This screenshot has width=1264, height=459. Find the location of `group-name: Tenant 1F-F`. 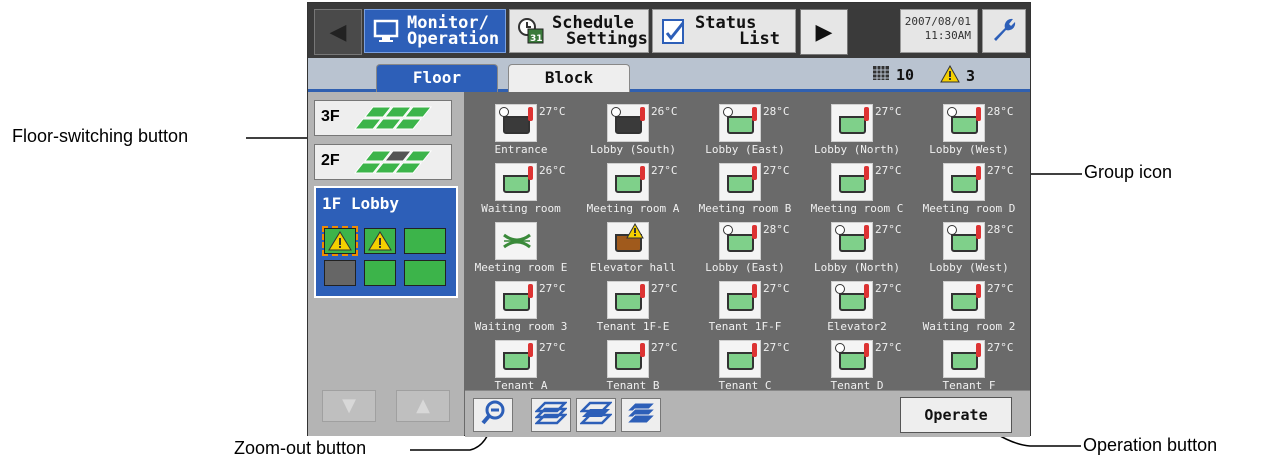

group-name: Tenant 1F-F is located at coordinates (745, 326).